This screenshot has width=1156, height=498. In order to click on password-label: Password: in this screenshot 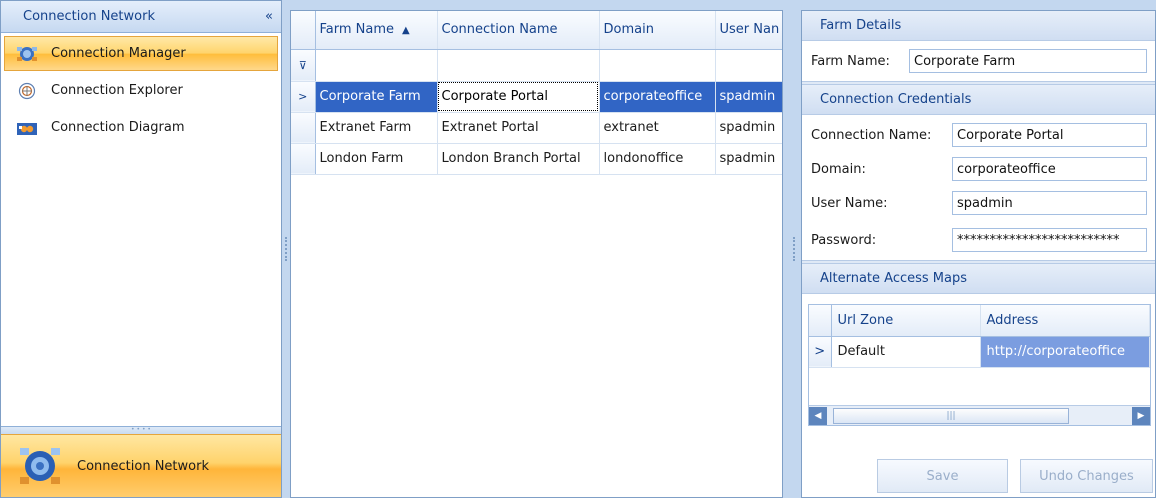, I will do `click(844, 240)`.